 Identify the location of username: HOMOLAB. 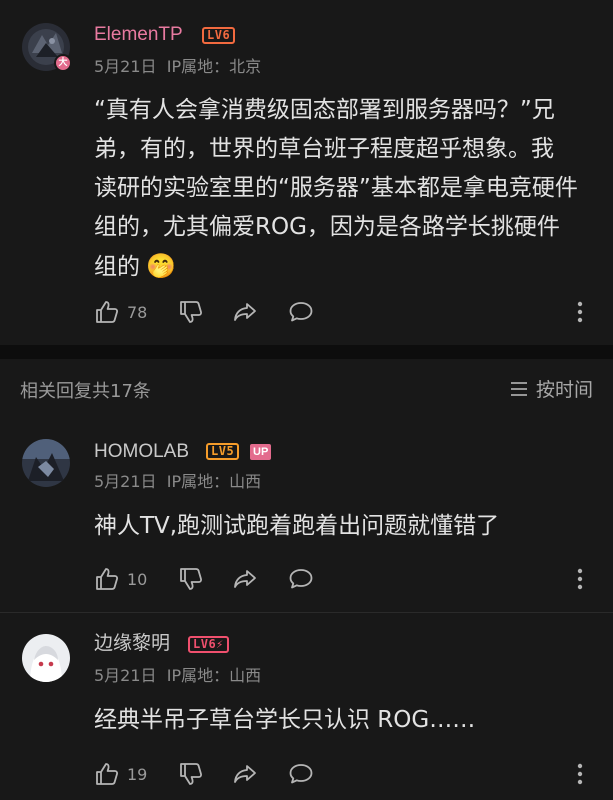
(141, 452).